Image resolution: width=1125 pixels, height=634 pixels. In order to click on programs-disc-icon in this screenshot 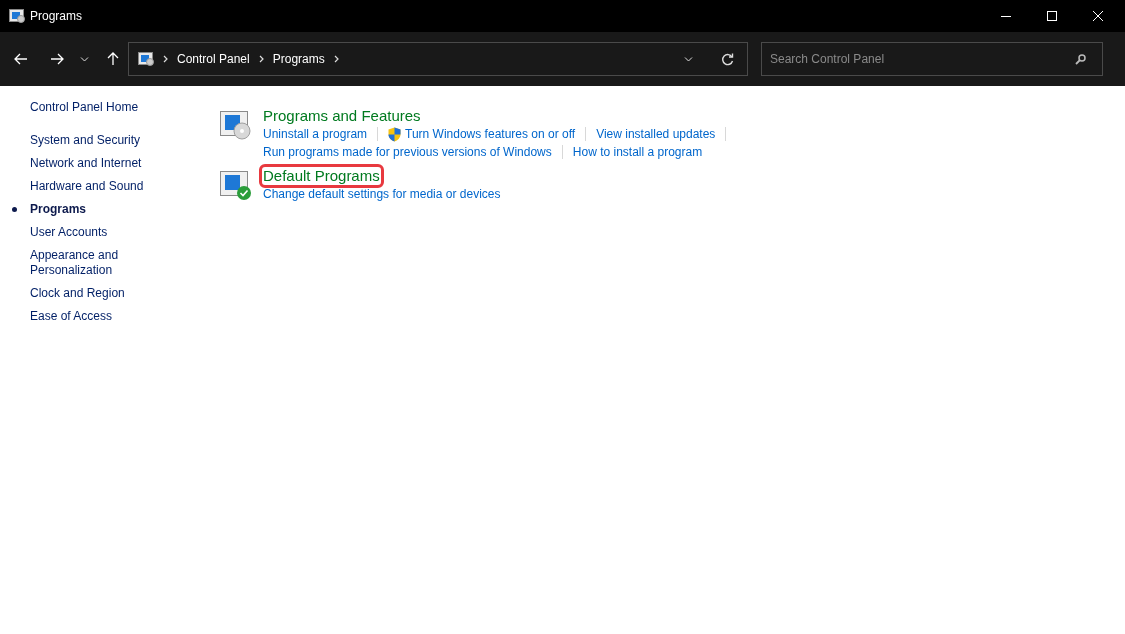, I will do `click(236, 125)`.